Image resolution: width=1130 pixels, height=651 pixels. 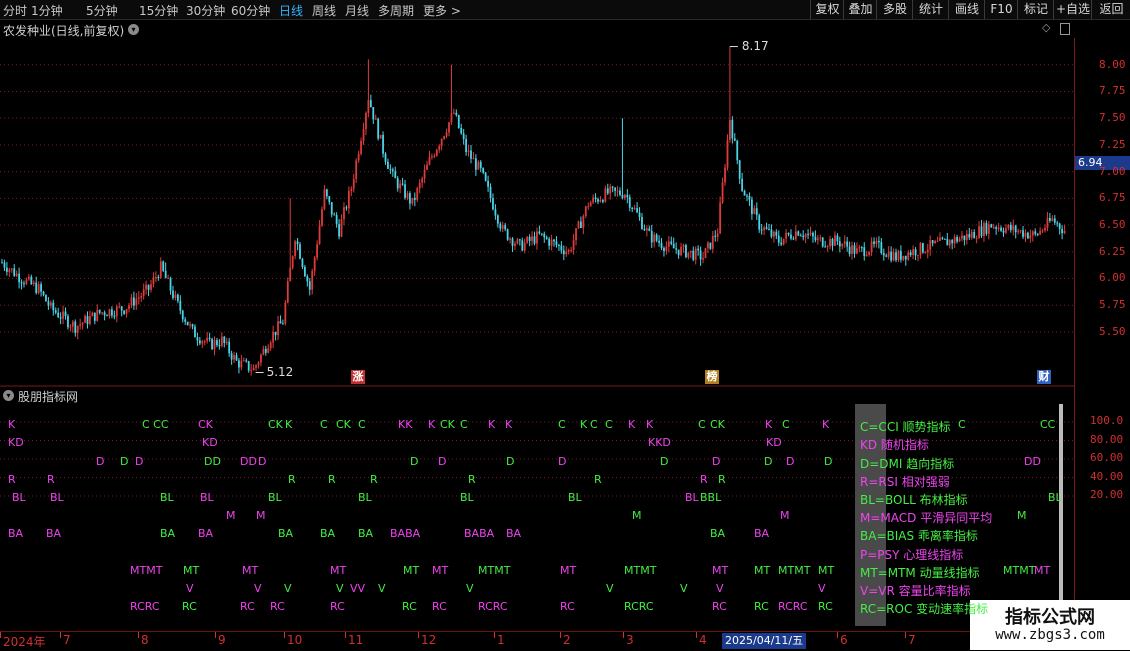 I want to click on signal-label: C, so click(x=562, y=424).